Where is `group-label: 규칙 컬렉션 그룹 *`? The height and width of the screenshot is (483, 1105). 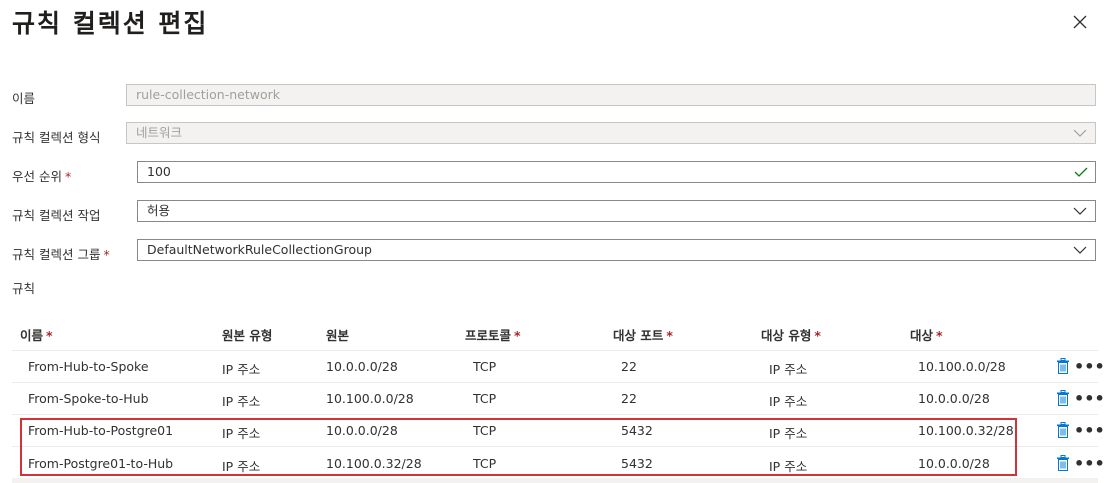
group-label: 규칙 컬렉션 그룹 * is located at coordinates (61, 254).